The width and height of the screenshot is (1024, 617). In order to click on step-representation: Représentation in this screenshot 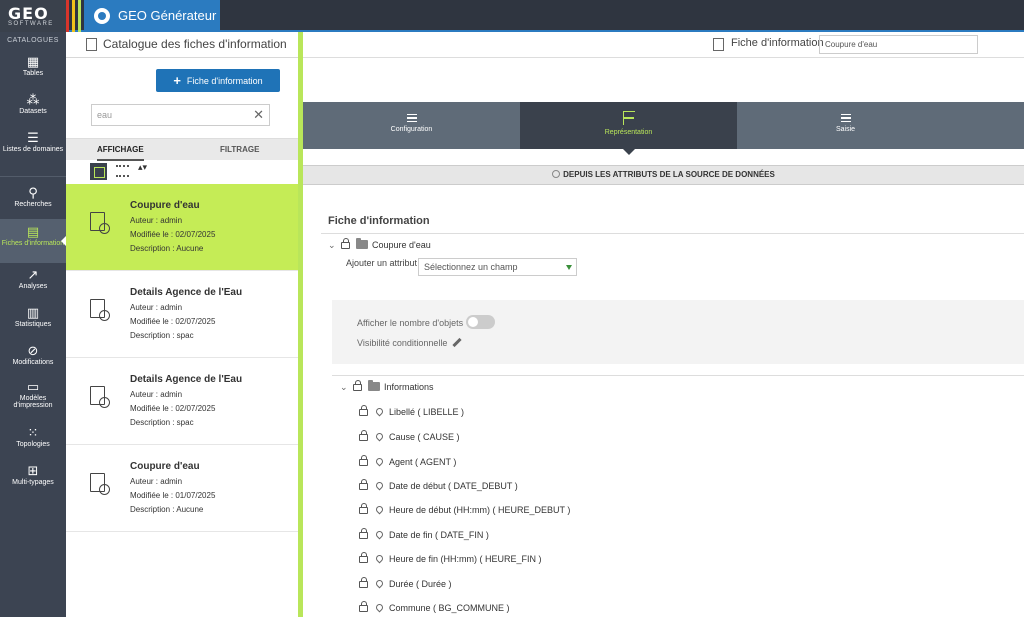, I will do `click(628, 128)`.